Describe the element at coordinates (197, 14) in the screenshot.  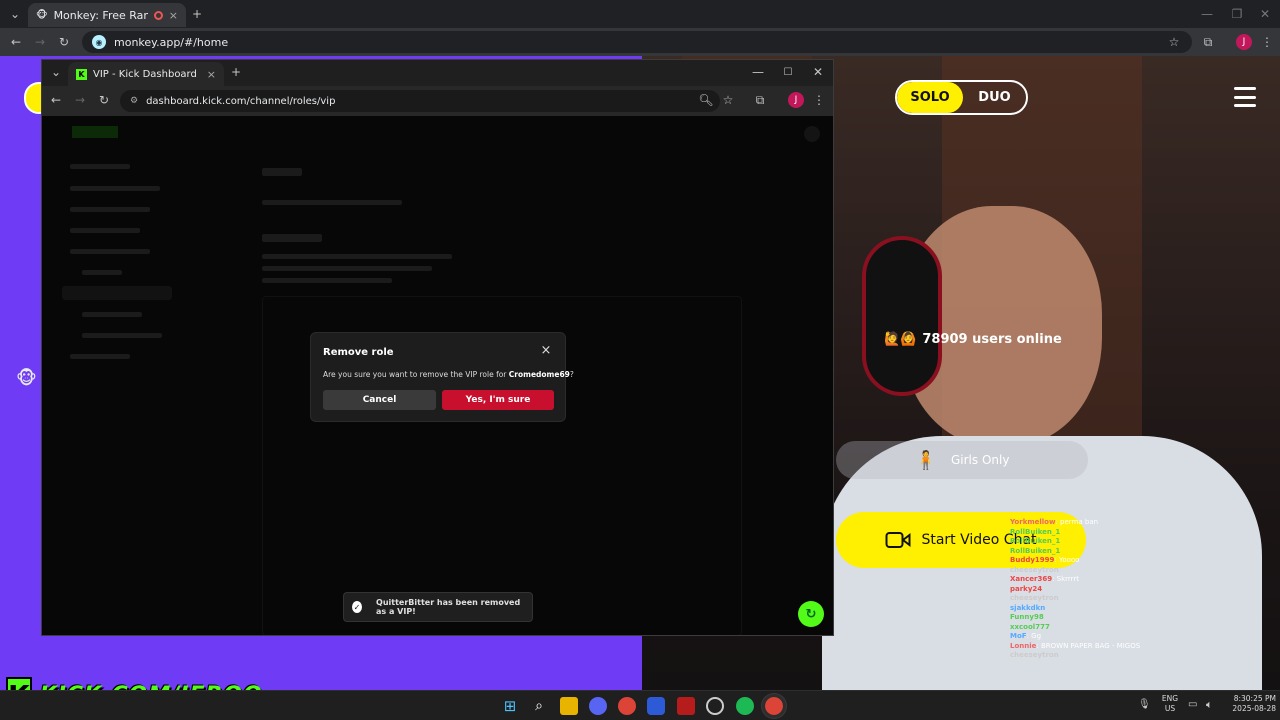
I see `outer-new-tab-icon: +` at that location.